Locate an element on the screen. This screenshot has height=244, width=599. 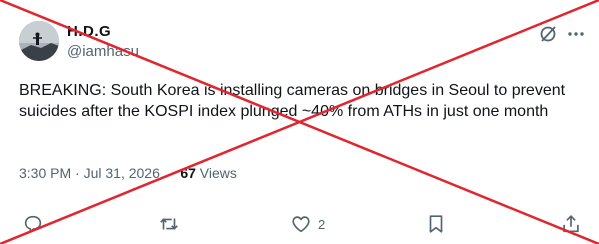
avatar-image is located at coordinates (39, 41).